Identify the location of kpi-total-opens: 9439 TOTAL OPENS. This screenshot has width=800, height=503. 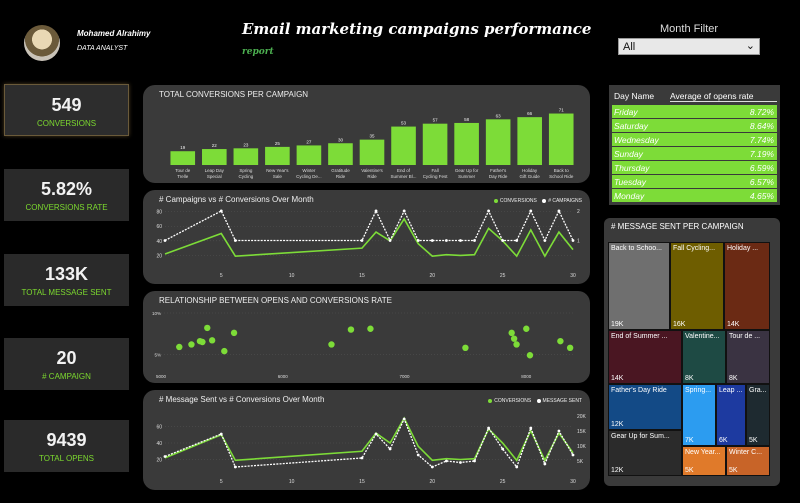
(66, 446).